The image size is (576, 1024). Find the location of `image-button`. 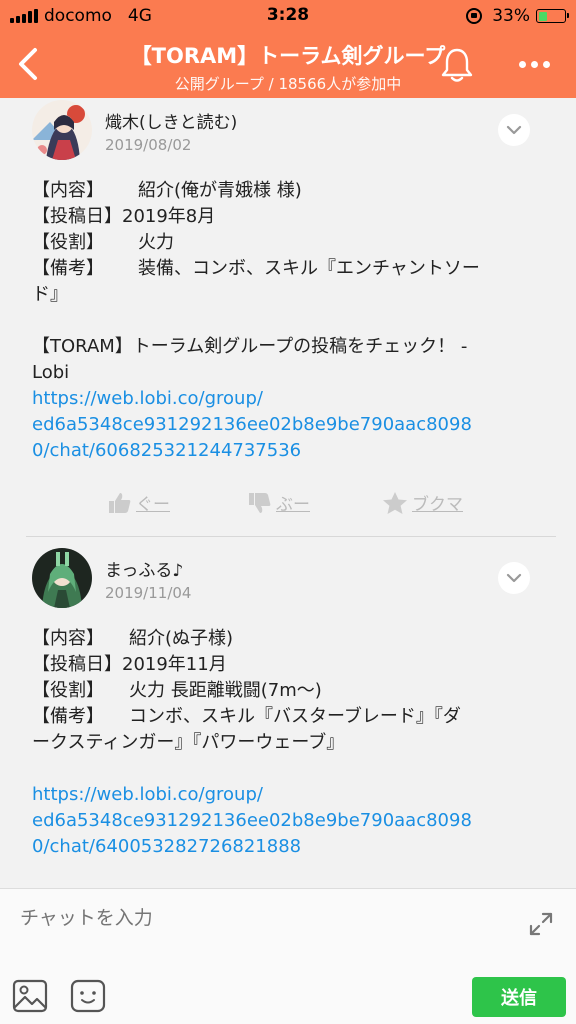

image-button is located at coordinates (30, 996).